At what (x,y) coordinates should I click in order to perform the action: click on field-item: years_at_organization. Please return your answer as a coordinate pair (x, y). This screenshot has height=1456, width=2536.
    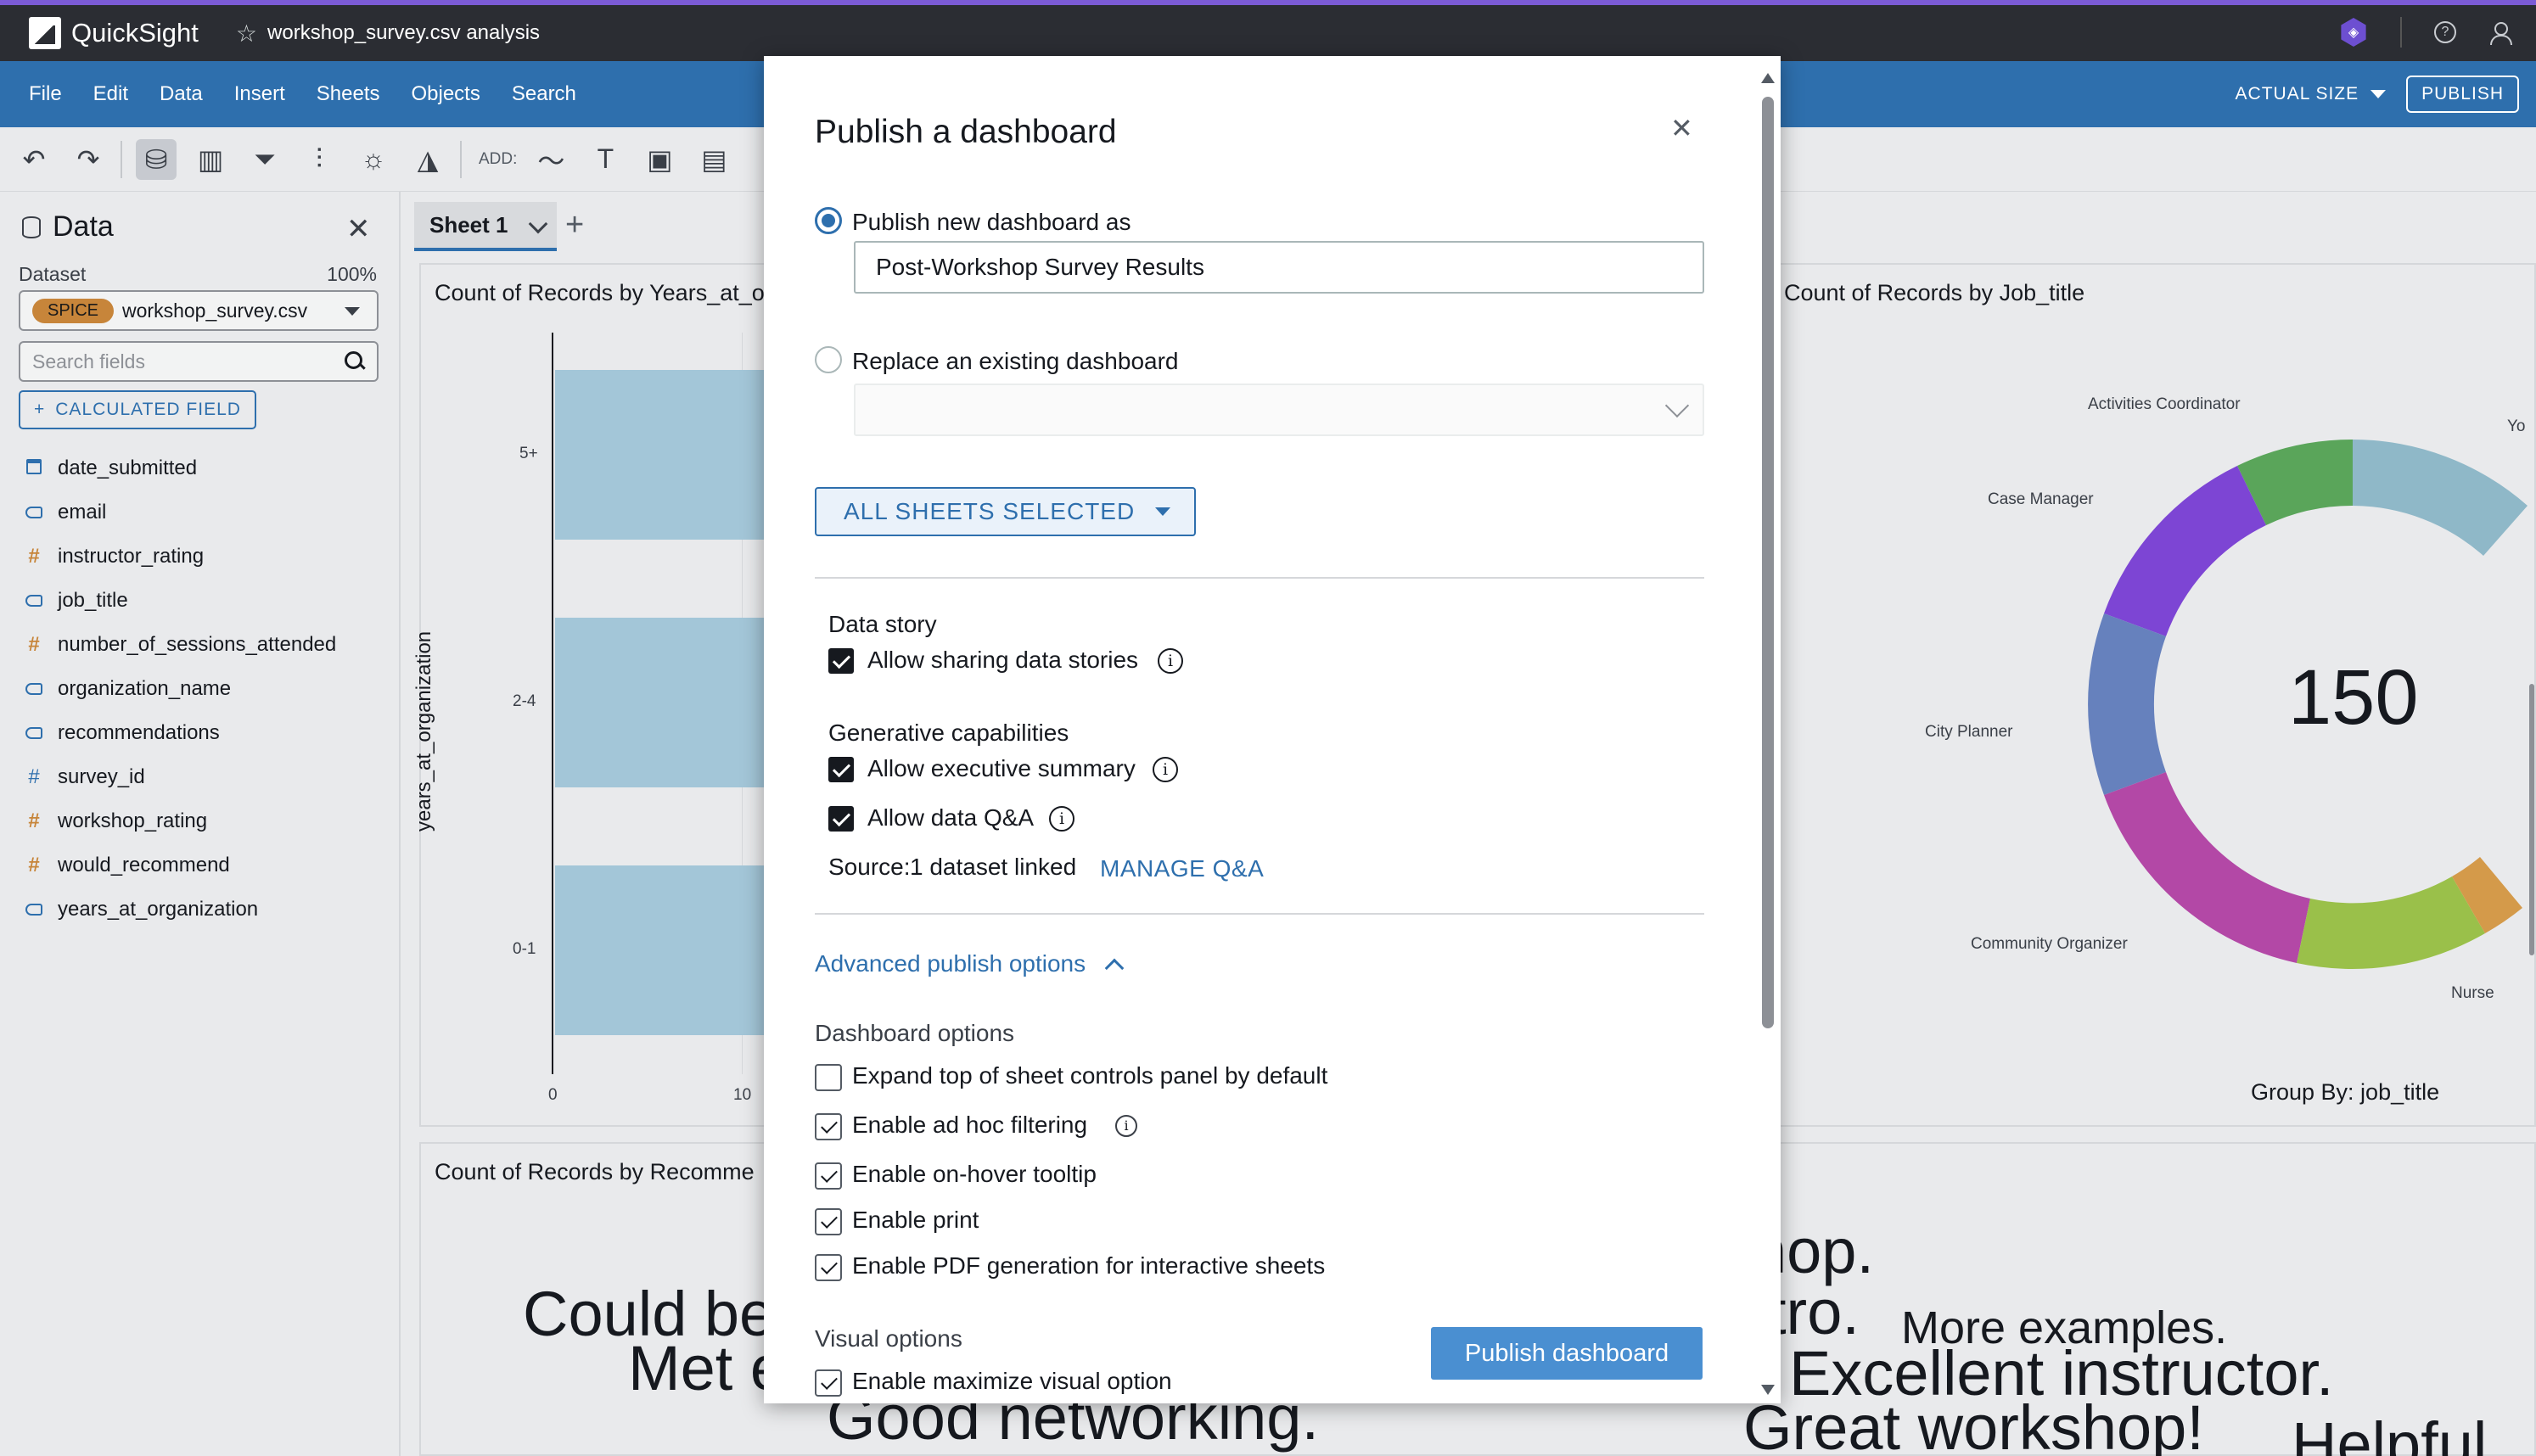
    Looking at the image, I should click on (180, 910).